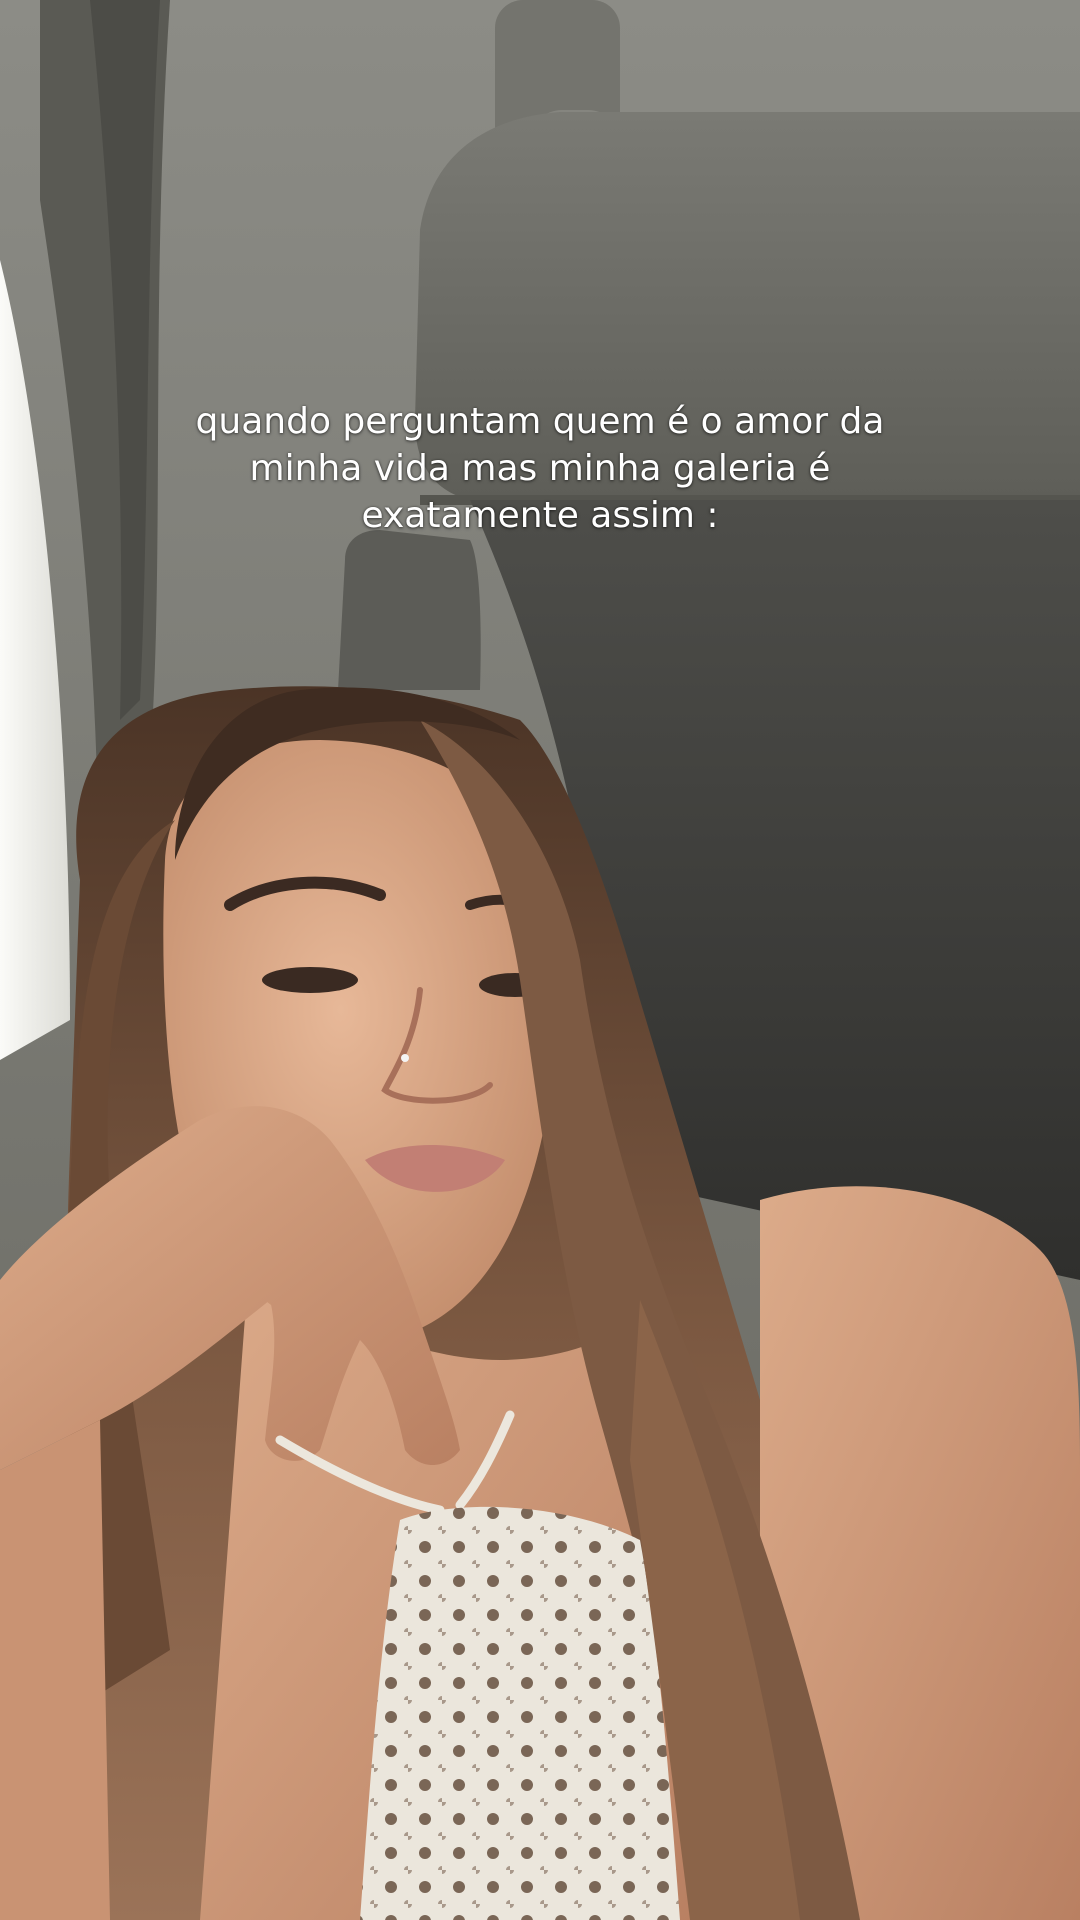 This screenshot has height=1920, width=1080. What do you see at coordinates (55, 1670) in the screenshot?
I see `arm` at bounding box center [55, 1670].